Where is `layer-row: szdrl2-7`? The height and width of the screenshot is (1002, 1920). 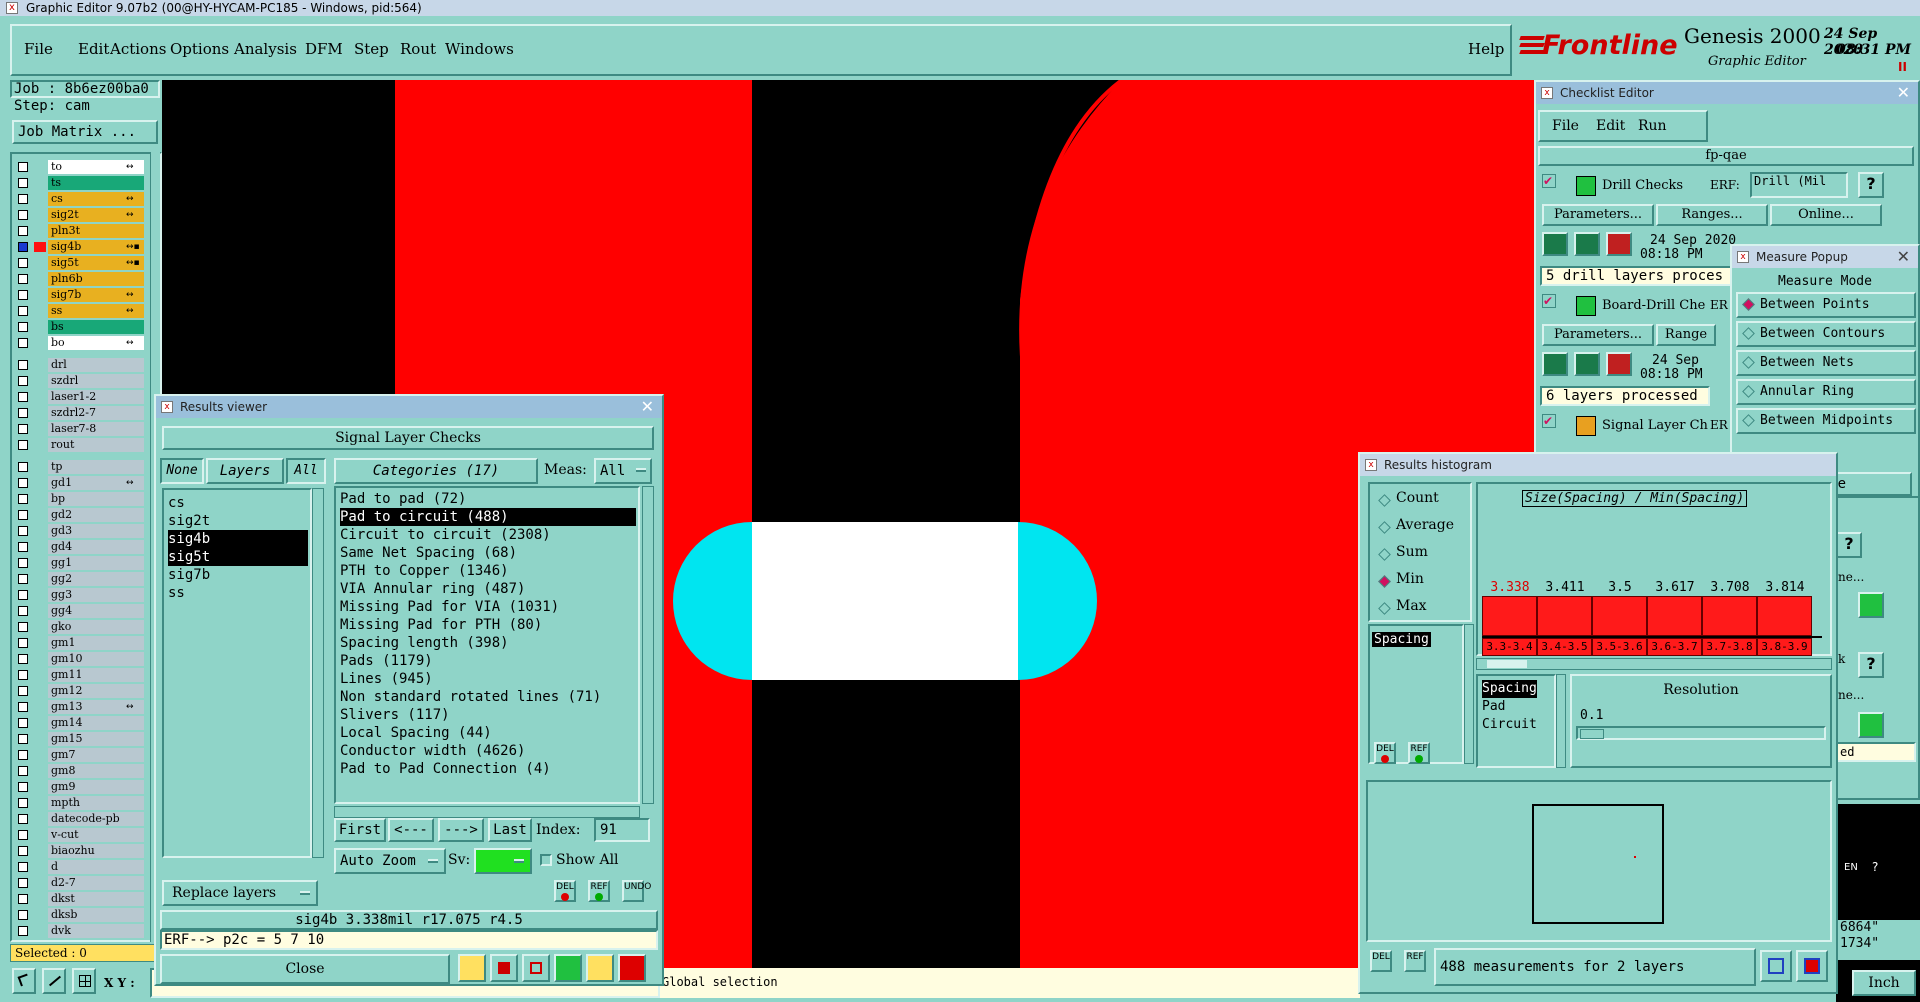
layer-row: szdrl2-7 is located at coordinates (79, 413).